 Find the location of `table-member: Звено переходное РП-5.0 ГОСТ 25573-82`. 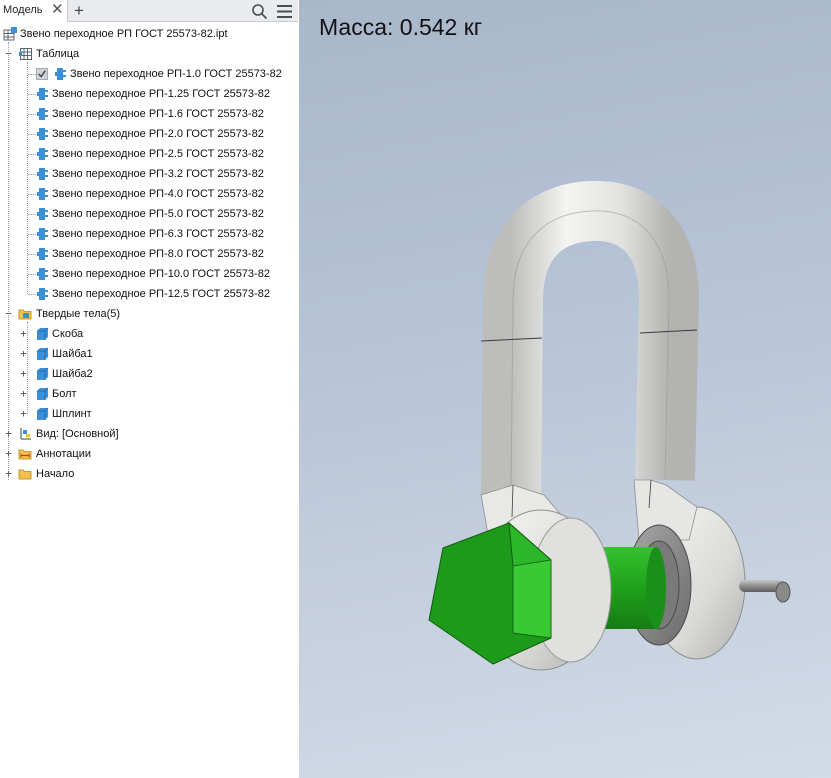

table-member: Звено переходное РП-5.0 ГОСТ 25573-82 is located at coordinates (149, 214).